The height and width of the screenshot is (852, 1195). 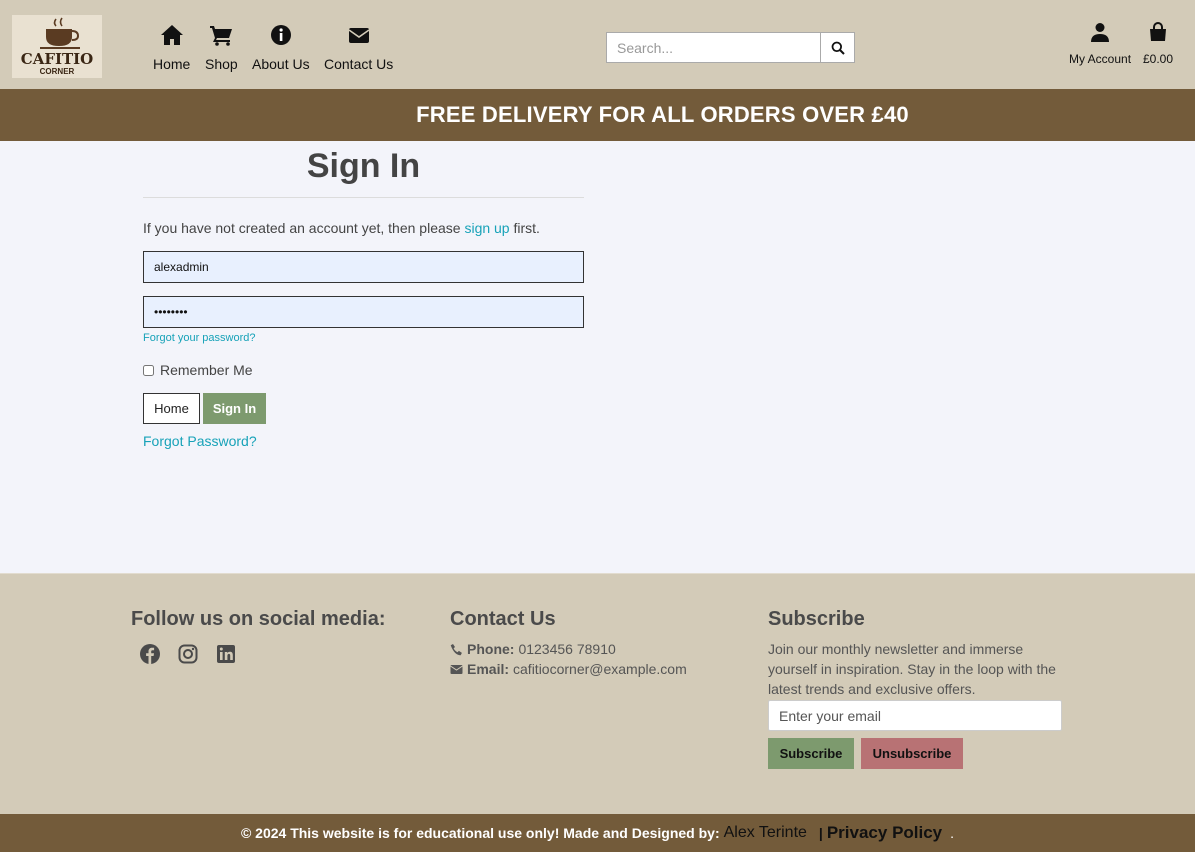 What do you see at coordinates (221, 37) in the screenshot?
I see `cart-icon` at bounding box center [221, 37].